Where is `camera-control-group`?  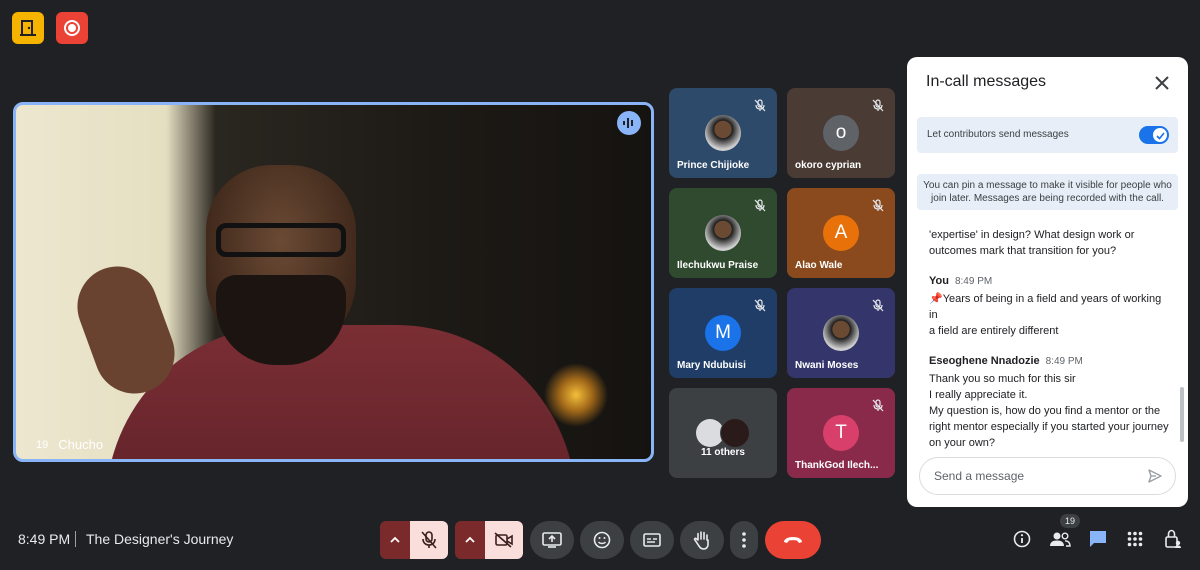
camera-control-group is located at coordinates (489, 540).